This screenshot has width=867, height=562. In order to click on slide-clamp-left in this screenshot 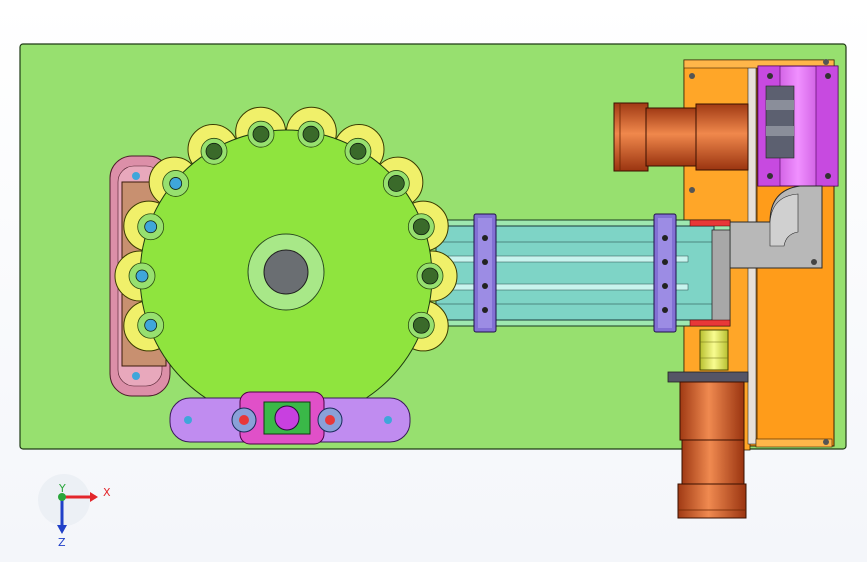, I will do `click(485, 273)`.